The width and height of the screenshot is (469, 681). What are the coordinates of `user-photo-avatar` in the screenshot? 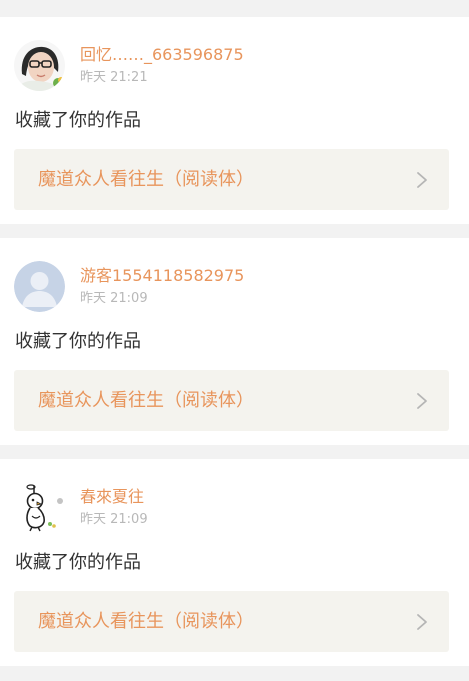 It's located at (39, 65).